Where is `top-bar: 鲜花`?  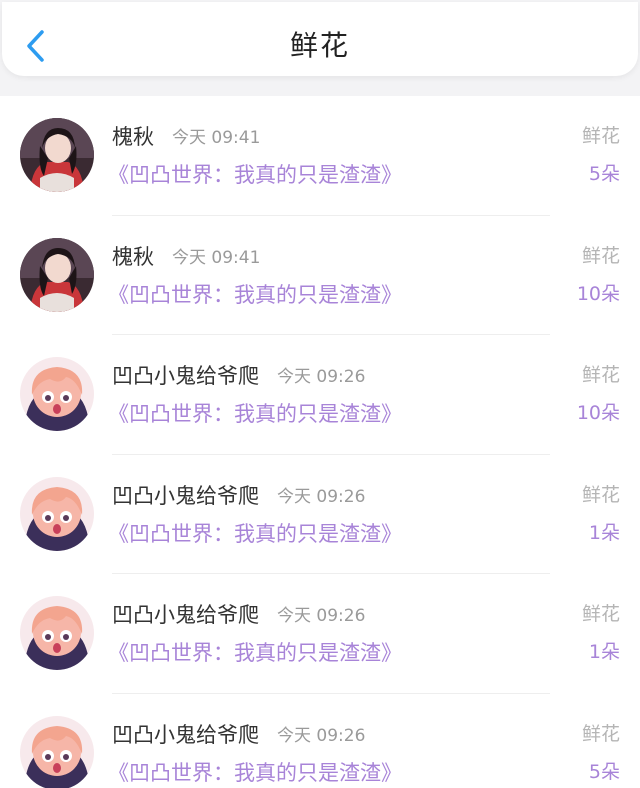
top-bar: 鲜花 is located at coordinates (320, 48).